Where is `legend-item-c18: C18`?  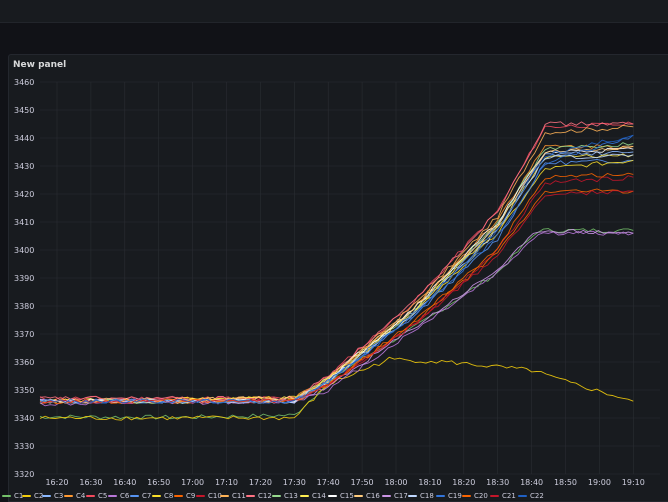 legend-item-c18: C18 is located at coordinates (421, 495).